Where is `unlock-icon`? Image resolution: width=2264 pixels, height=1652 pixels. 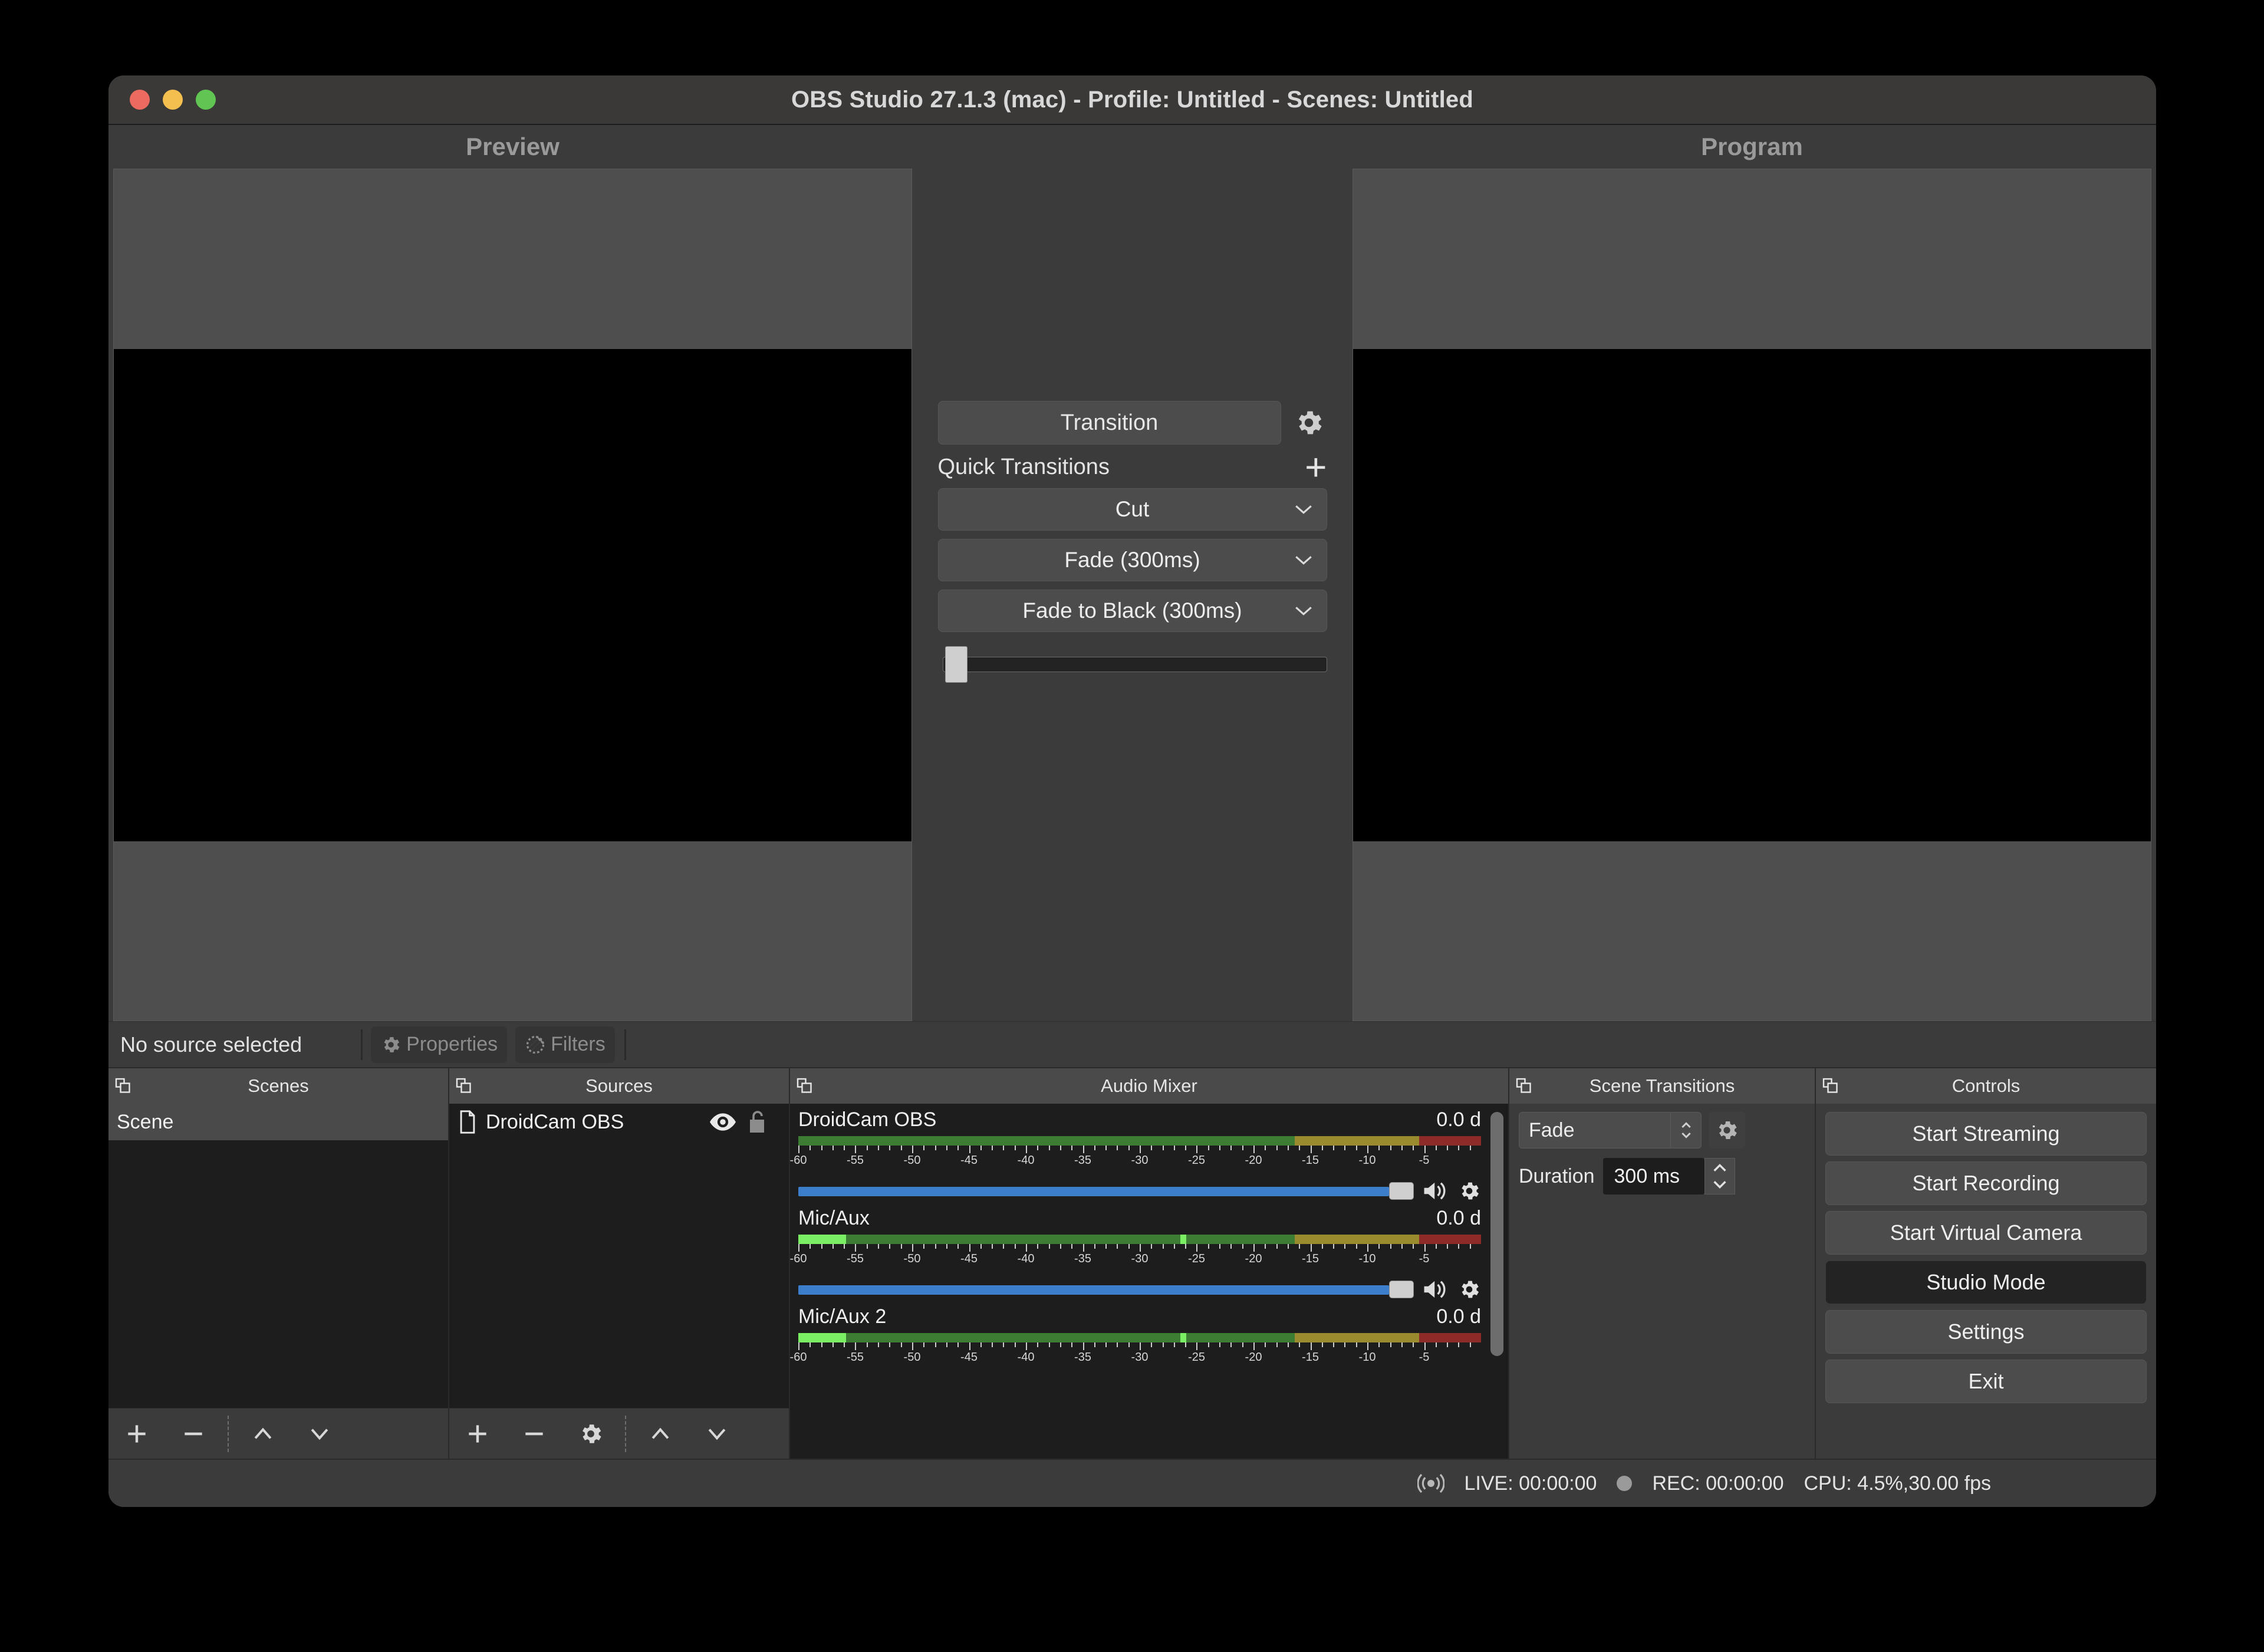 unlock-icon is located at coordinates (757, 1122).